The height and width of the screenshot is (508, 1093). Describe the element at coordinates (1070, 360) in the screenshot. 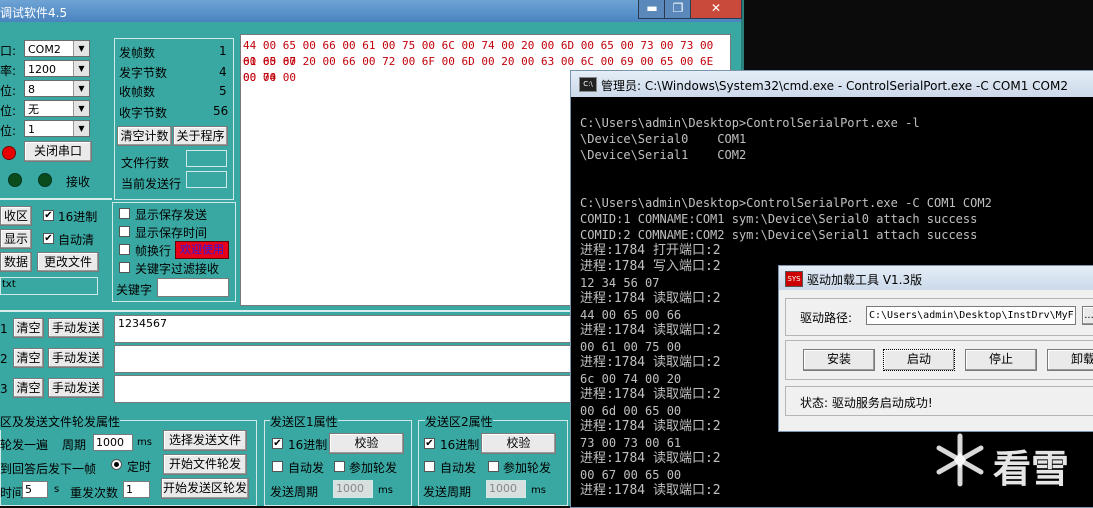

I see `uninstall-button: 卸载` at that location.